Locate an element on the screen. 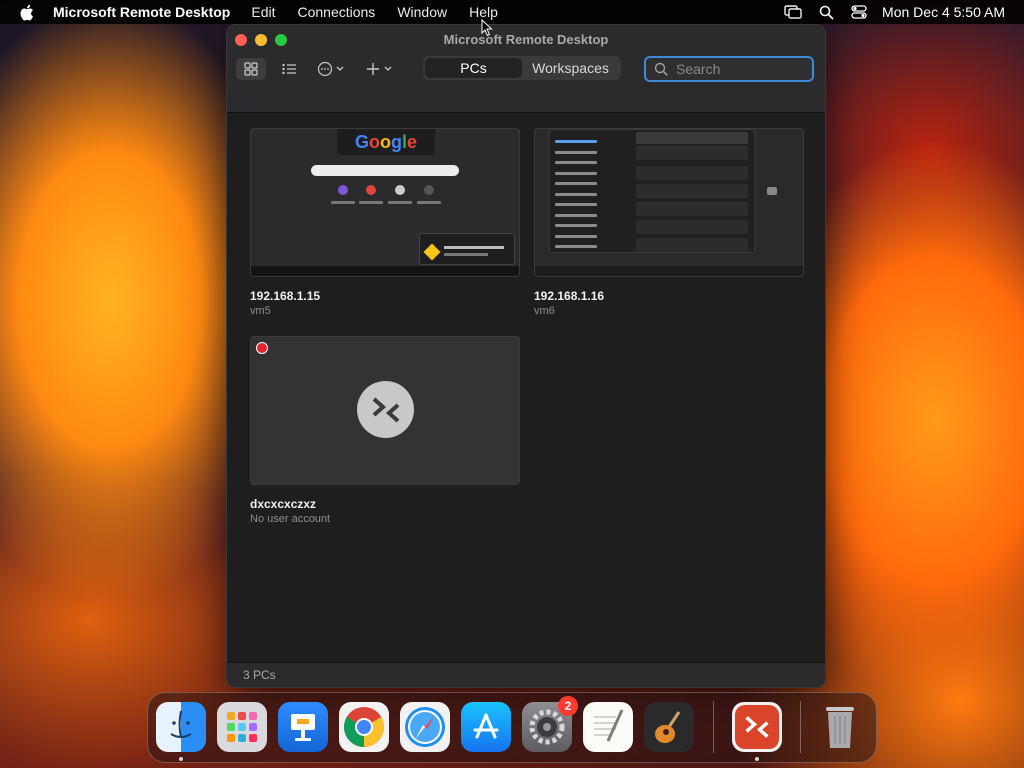 This screenshot has height=768, width=1024. tab-workspaces: Workspaces is located at coordinates (570, 68).